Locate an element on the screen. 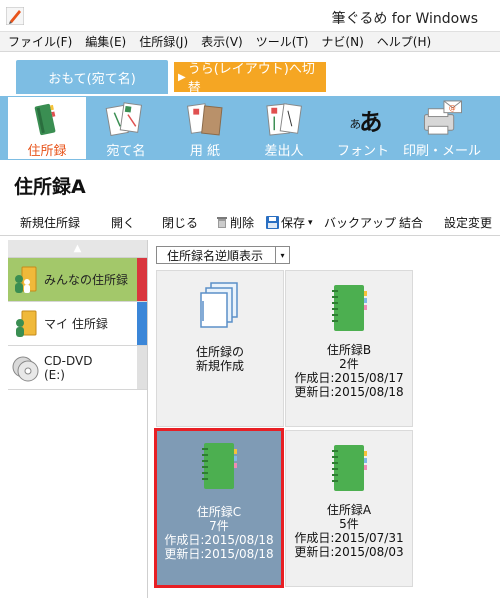  page-title: 住所録A is located at coordinates (50, 187).